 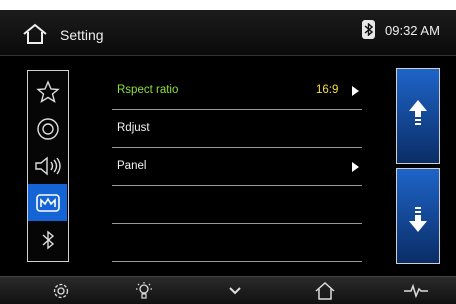 I want to click on list-item-label: Rspect ratio, so click(x=148, y=90).